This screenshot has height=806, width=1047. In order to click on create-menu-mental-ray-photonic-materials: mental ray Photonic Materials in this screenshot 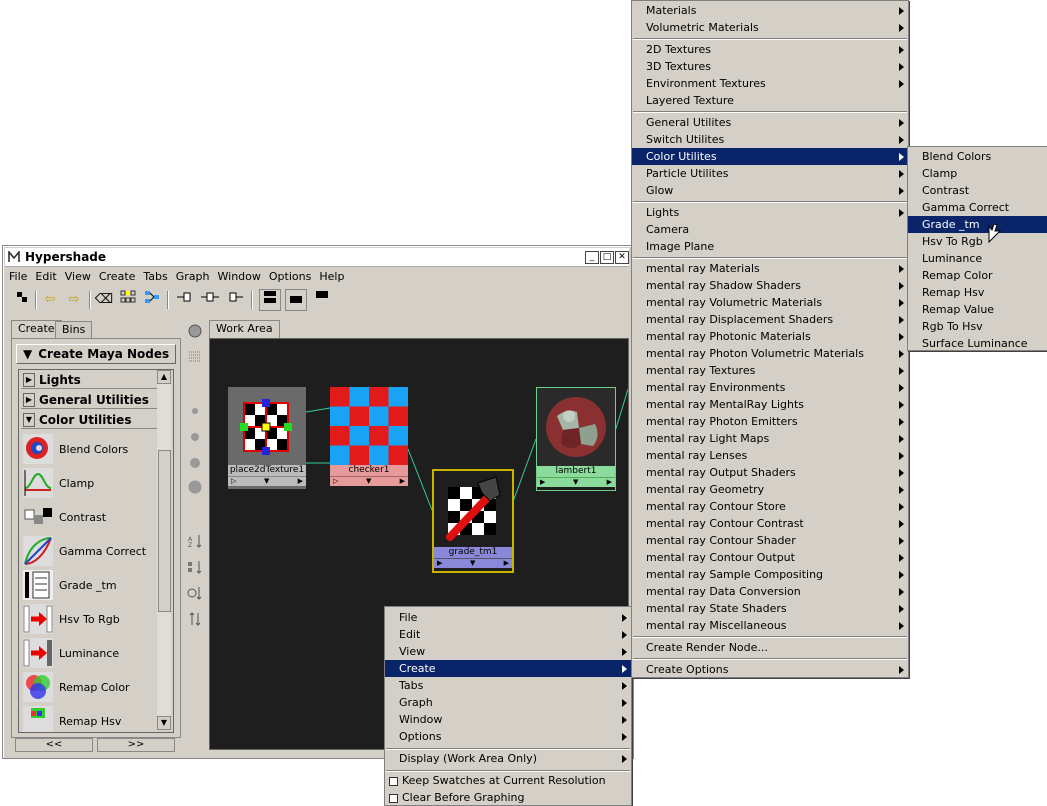, I will do `click(770, 336)`.